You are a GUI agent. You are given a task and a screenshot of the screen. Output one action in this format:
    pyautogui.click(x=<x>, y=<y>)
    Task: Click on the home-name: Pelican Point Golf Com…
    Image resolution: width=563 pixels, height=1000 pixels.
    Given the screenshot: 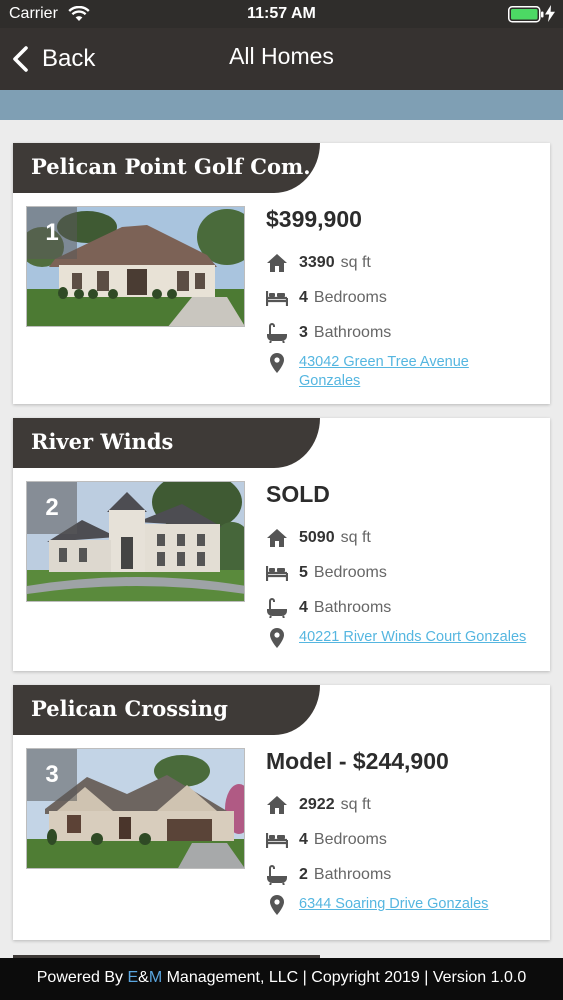 What is the action you would take?
    pyautogui.click(x=178, y=166)
    